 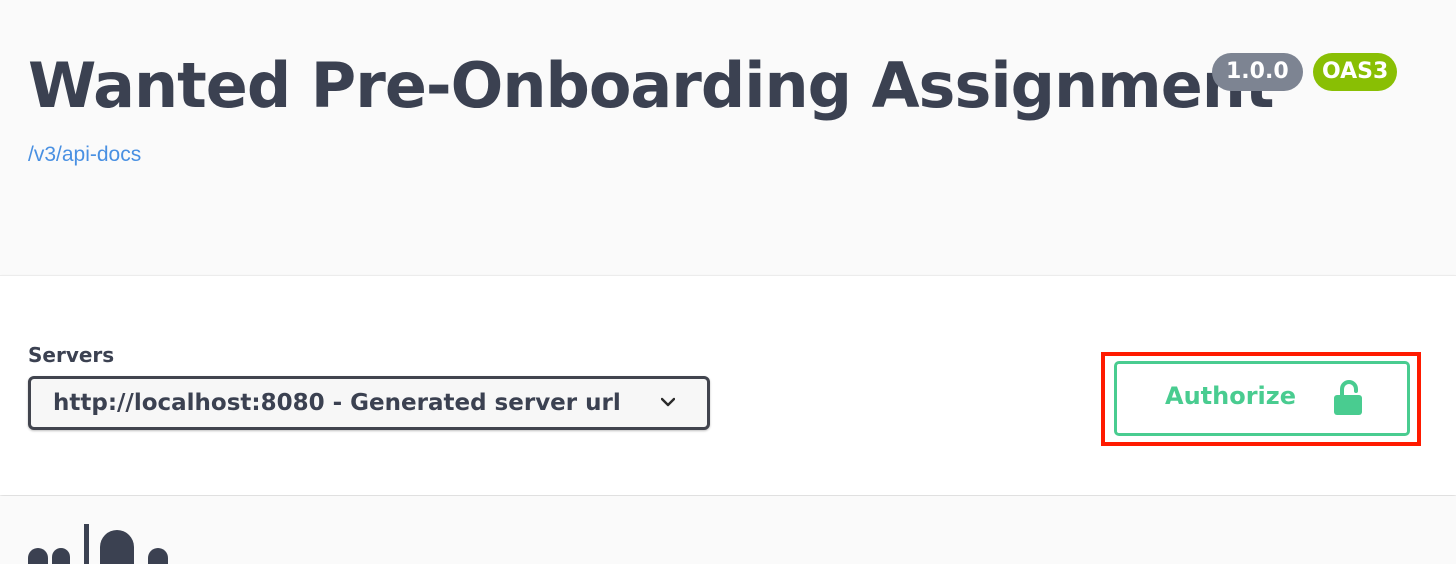 What do you see at coordinates (1355, 72) in the screenshot?
I see `oas-badge: OAS3` at bounding box center [1355, 72].